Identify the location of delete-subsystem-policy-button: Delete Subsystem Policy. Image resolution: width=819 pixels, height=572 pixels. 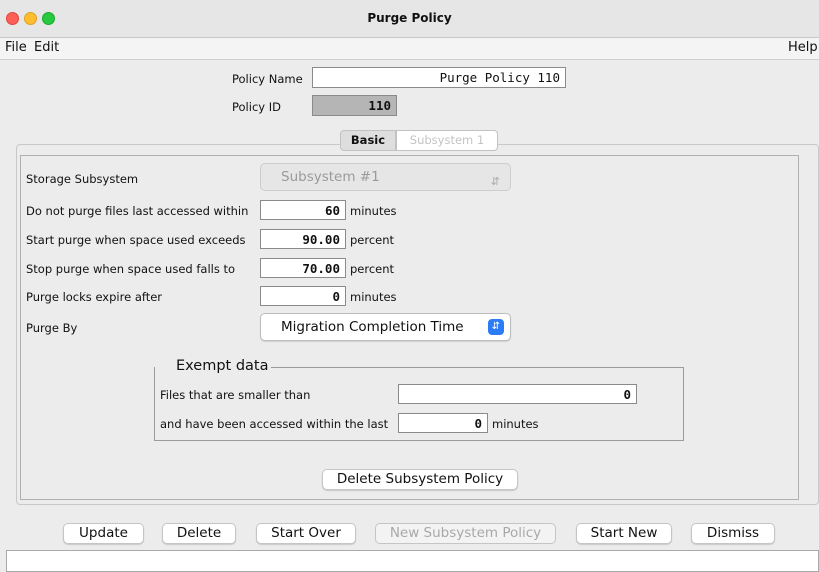
(420, 479).